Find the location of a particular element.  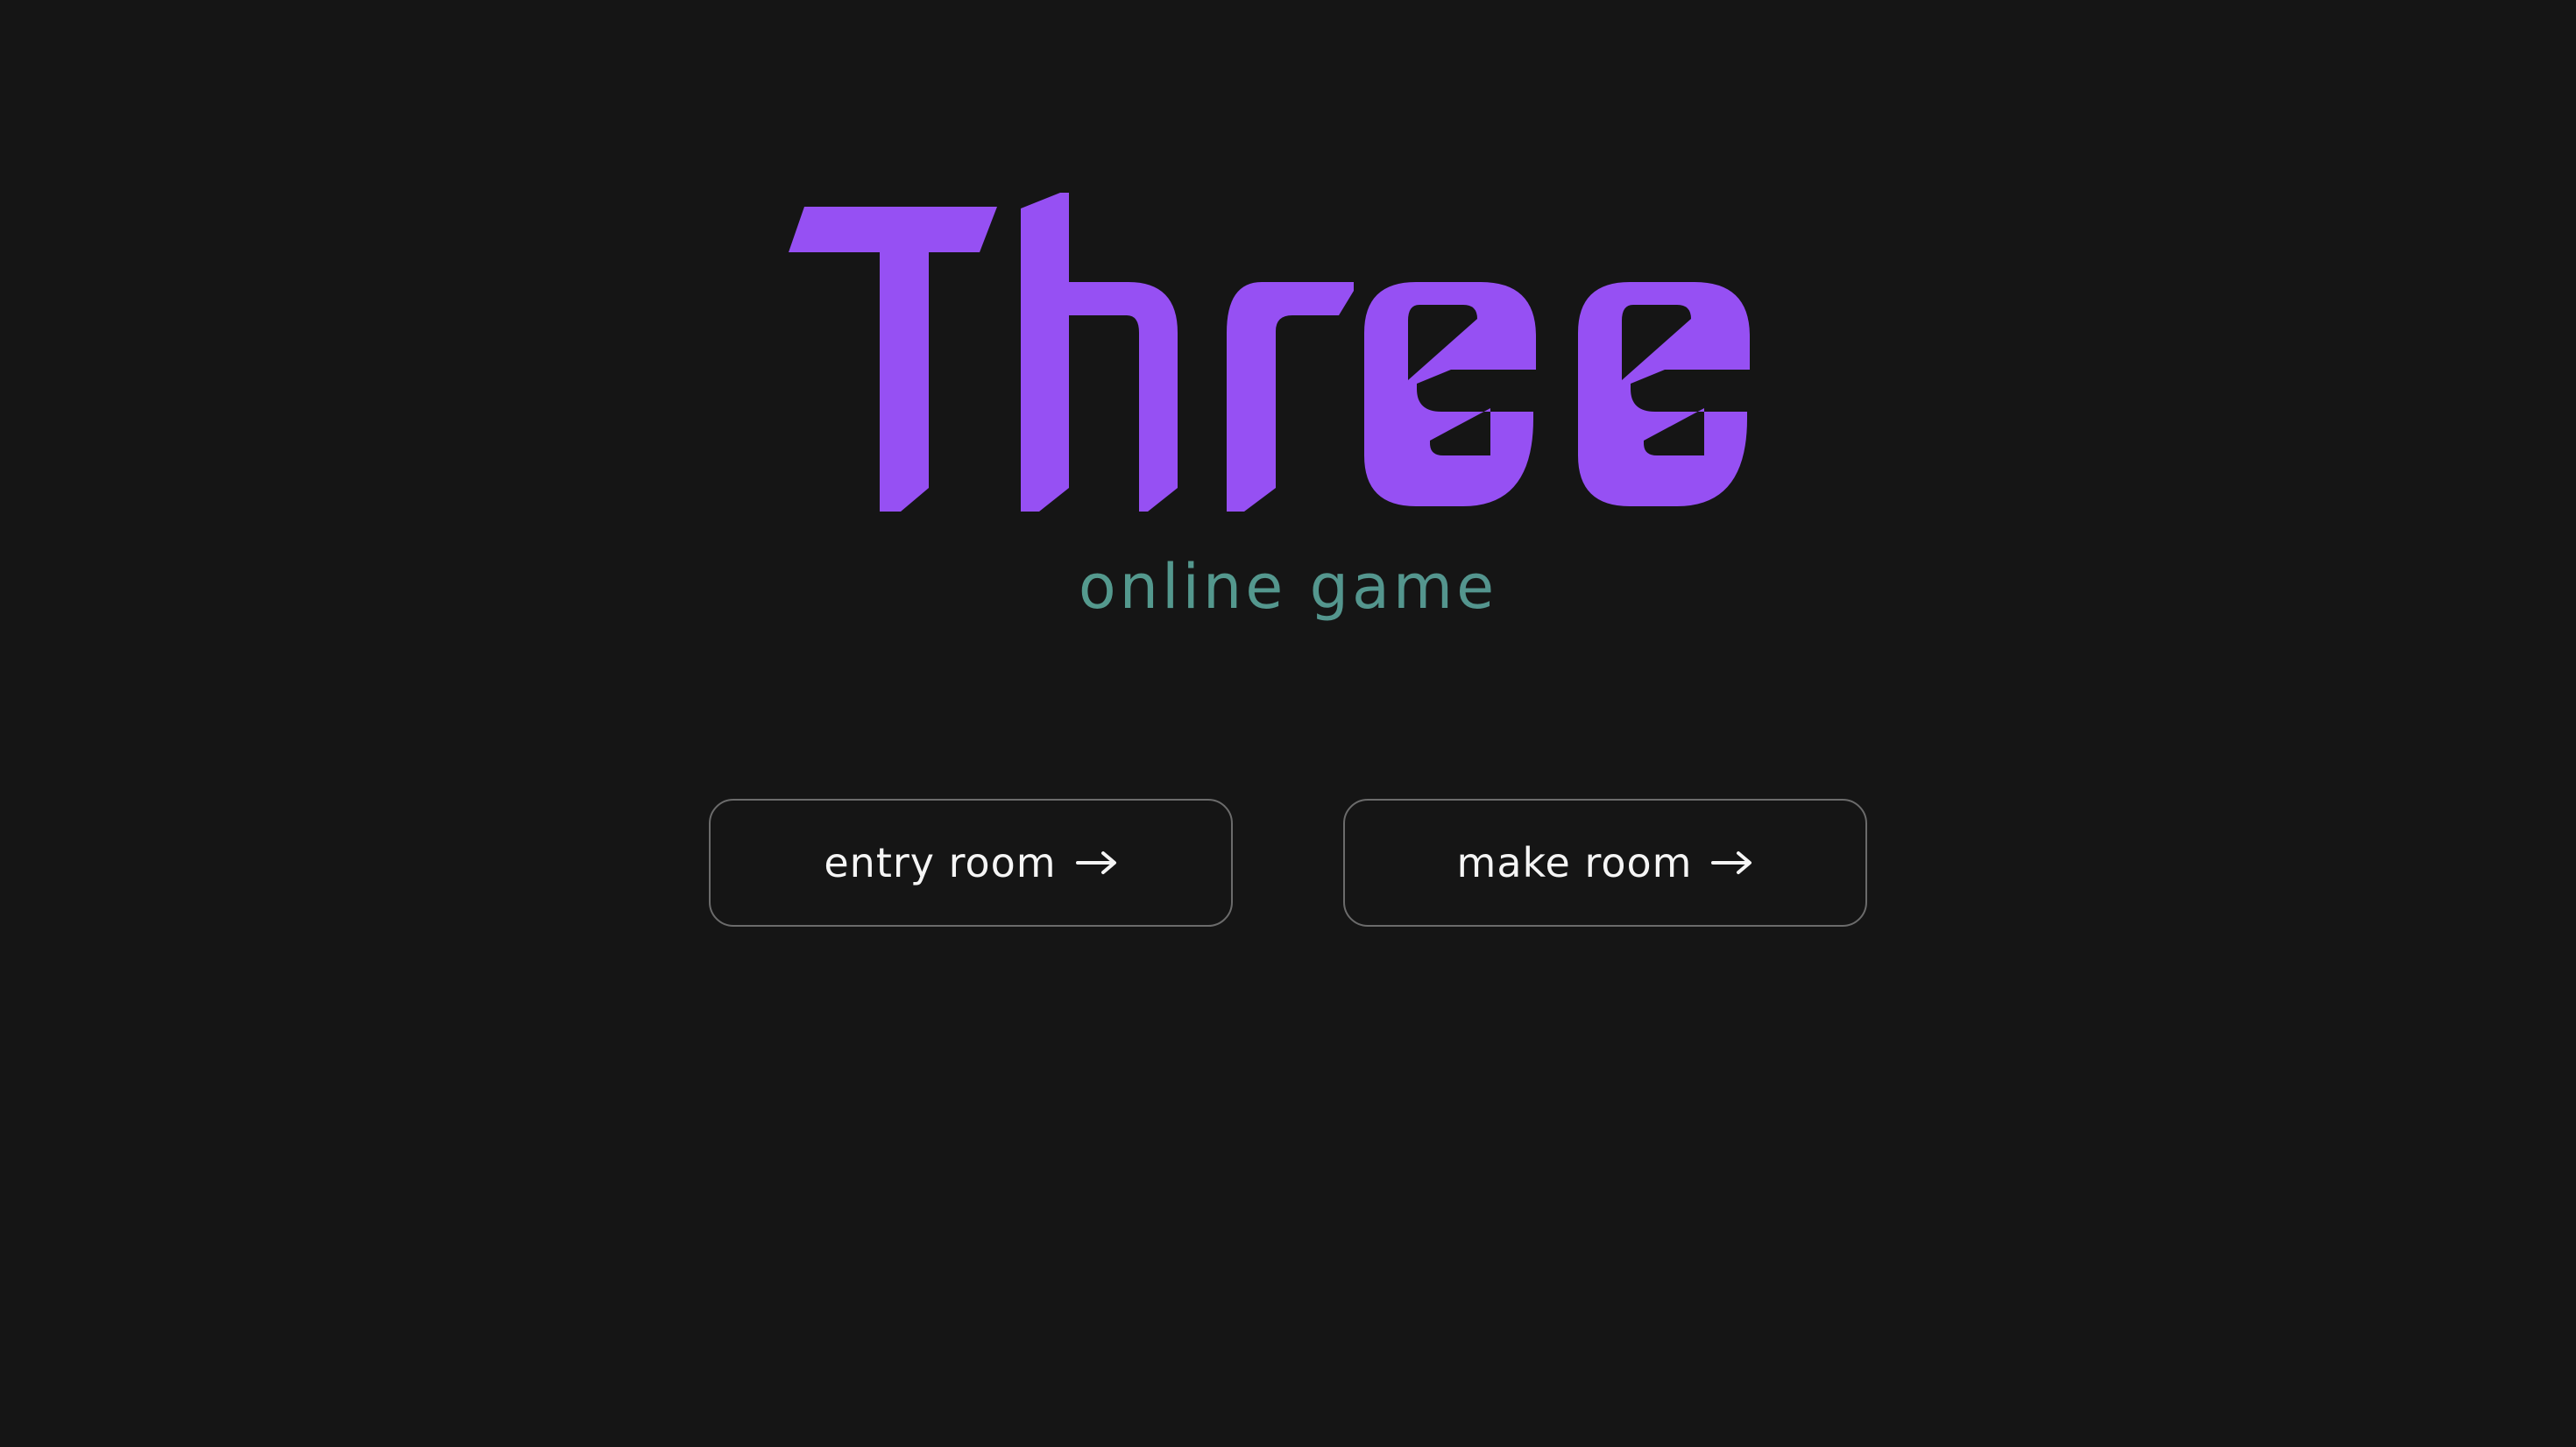

entry-room-label: entry room is located at coordinates (940, 862).